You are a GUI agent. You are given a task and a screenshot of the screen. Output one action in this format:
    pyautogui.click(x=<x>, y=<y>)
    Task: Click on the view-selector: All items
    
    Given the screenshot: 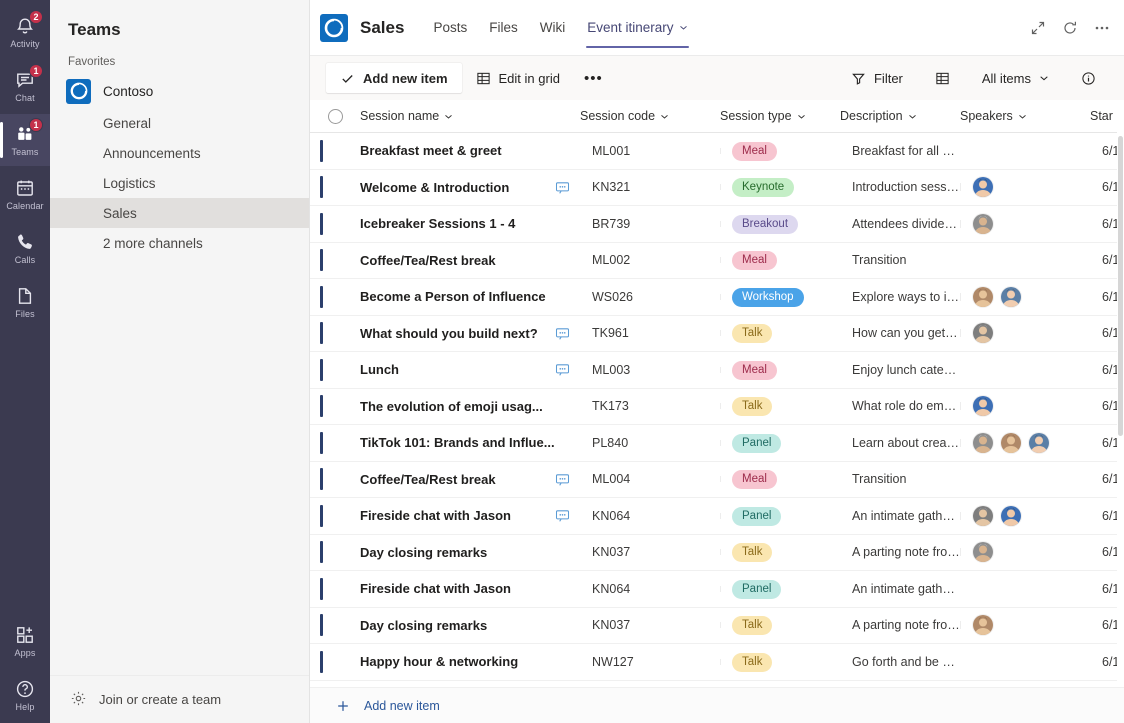 What is the action you would take?
    pyautogui.click(x=1015, y=78)
    